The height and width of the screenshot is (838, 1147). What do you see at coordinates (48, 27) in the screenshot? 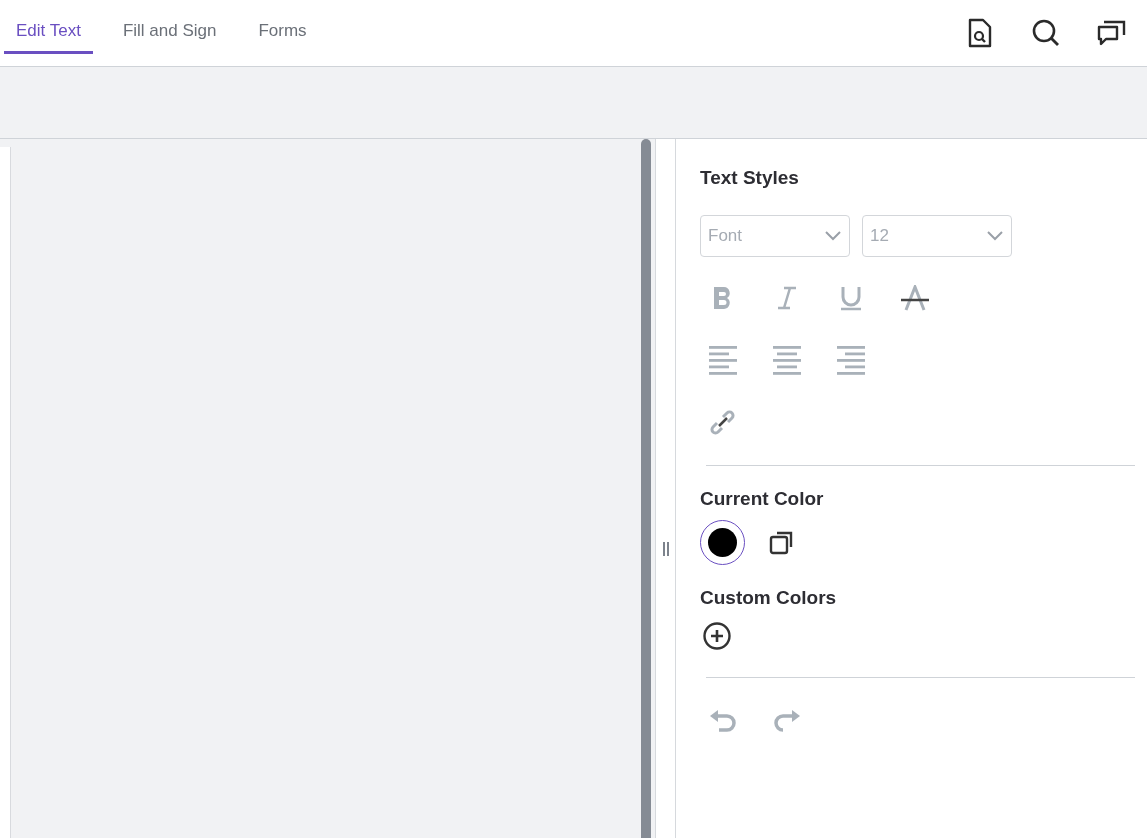
I see `tab: Edit Text` at bounding box center [48, 27].